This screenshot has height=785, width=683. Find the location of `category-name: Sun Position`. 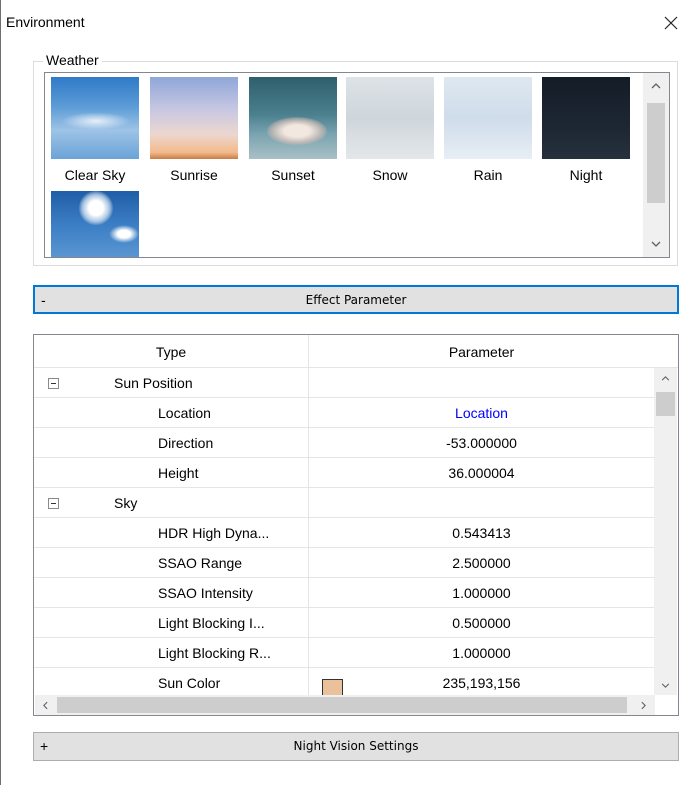

category-name: Sun Position is located at coordinates (153, 383).